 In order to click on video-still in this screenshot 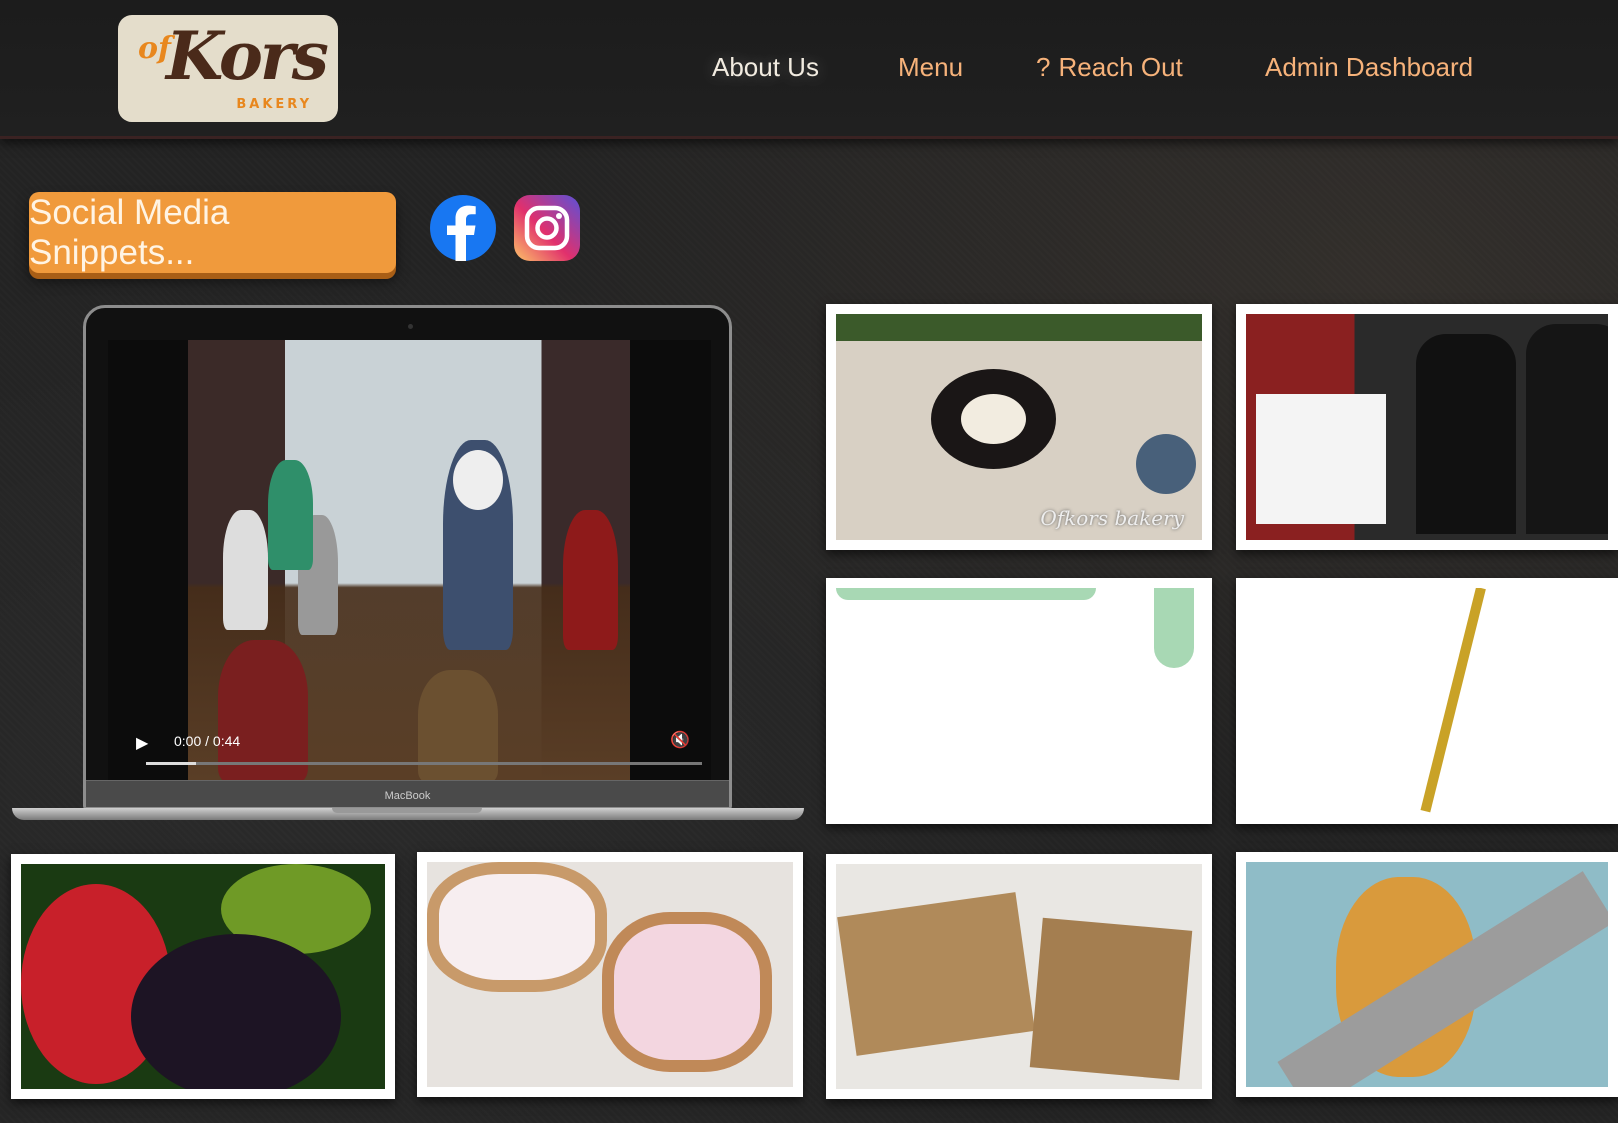, I will do `click(409, 561)`.